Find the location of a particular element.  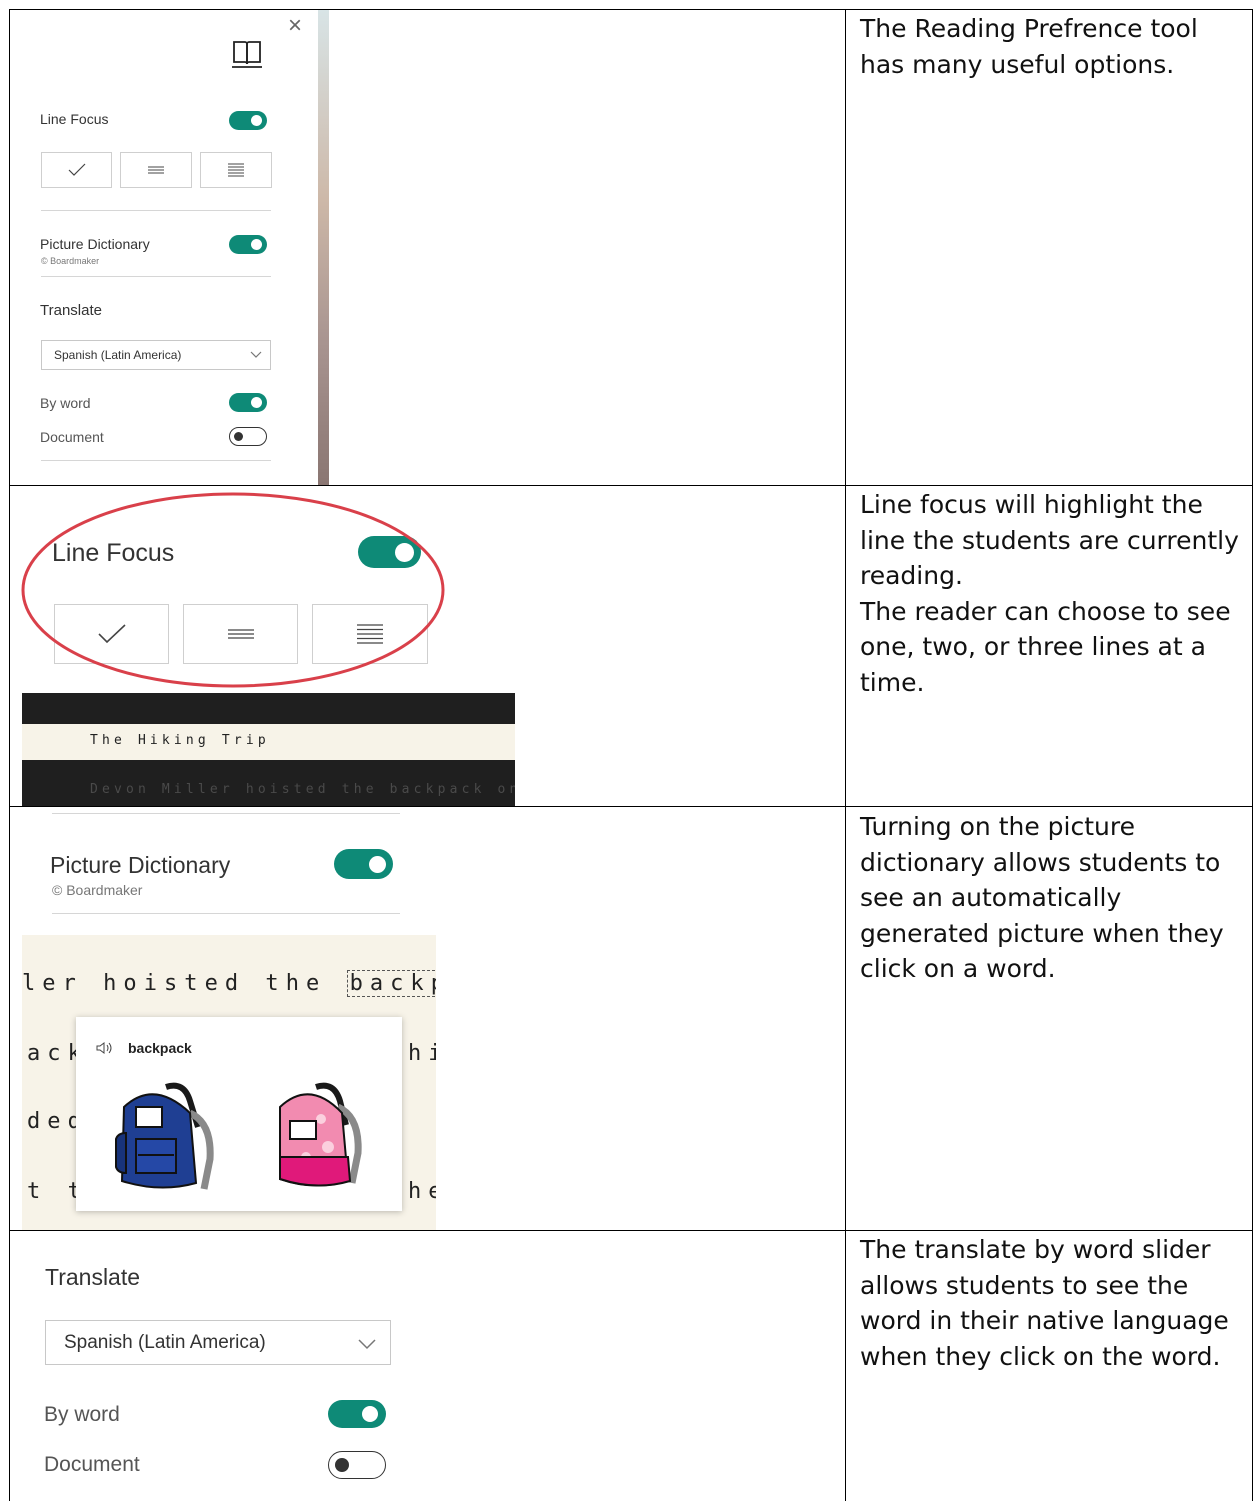

line-focus-toggle is located at coordinates (248, 120).